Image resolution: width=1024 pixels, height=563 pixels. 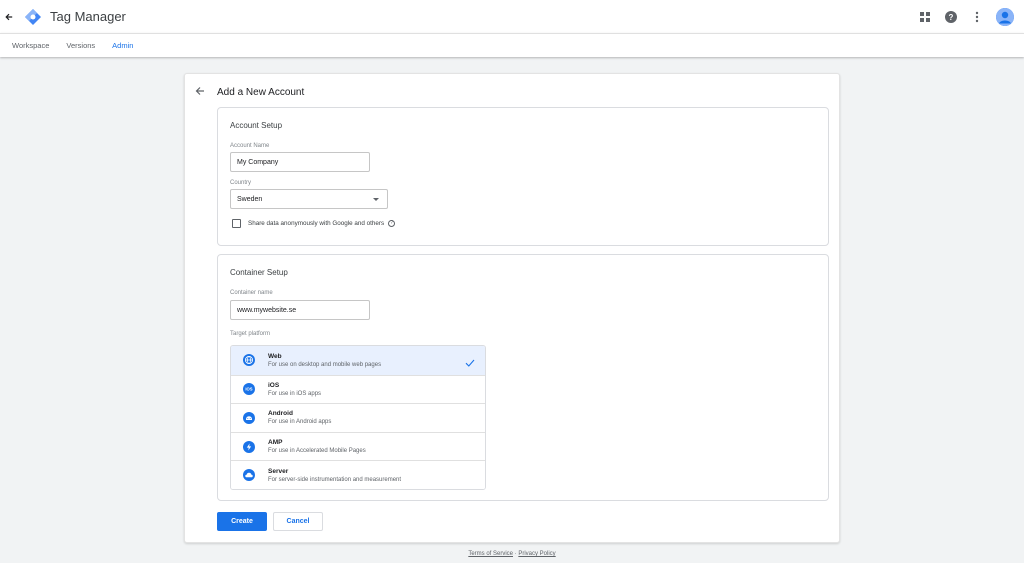 What do you see at coordinates (33, 17) in the screenshot?
I see `tag-manager-logo` at bounding box center [33, 17].